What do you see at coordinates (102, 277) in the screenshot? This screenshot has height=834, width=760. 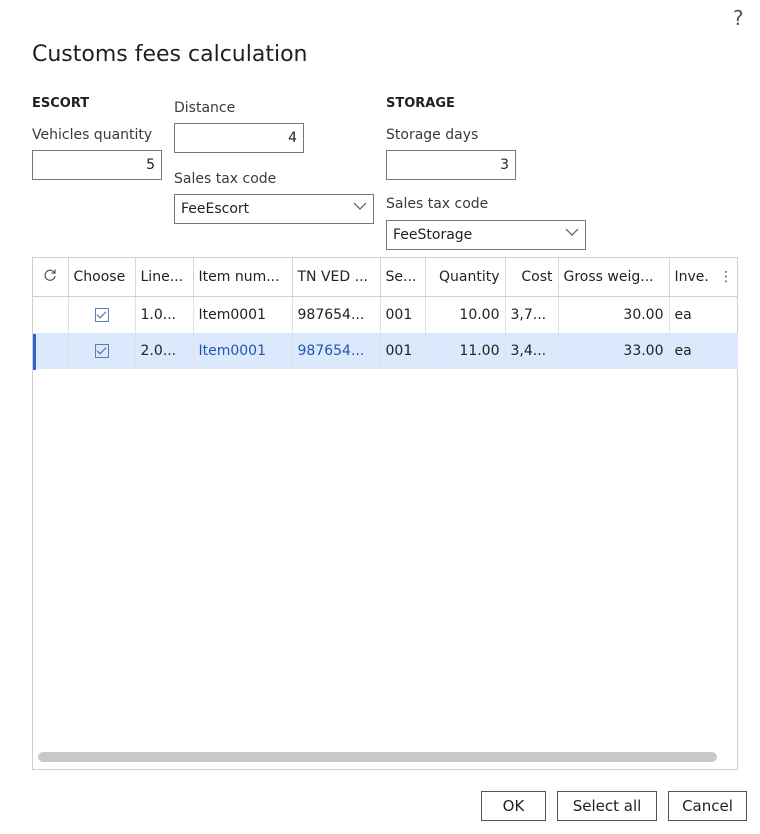 I see `column-header-choose: Choose` at bounding box center [102, 277].